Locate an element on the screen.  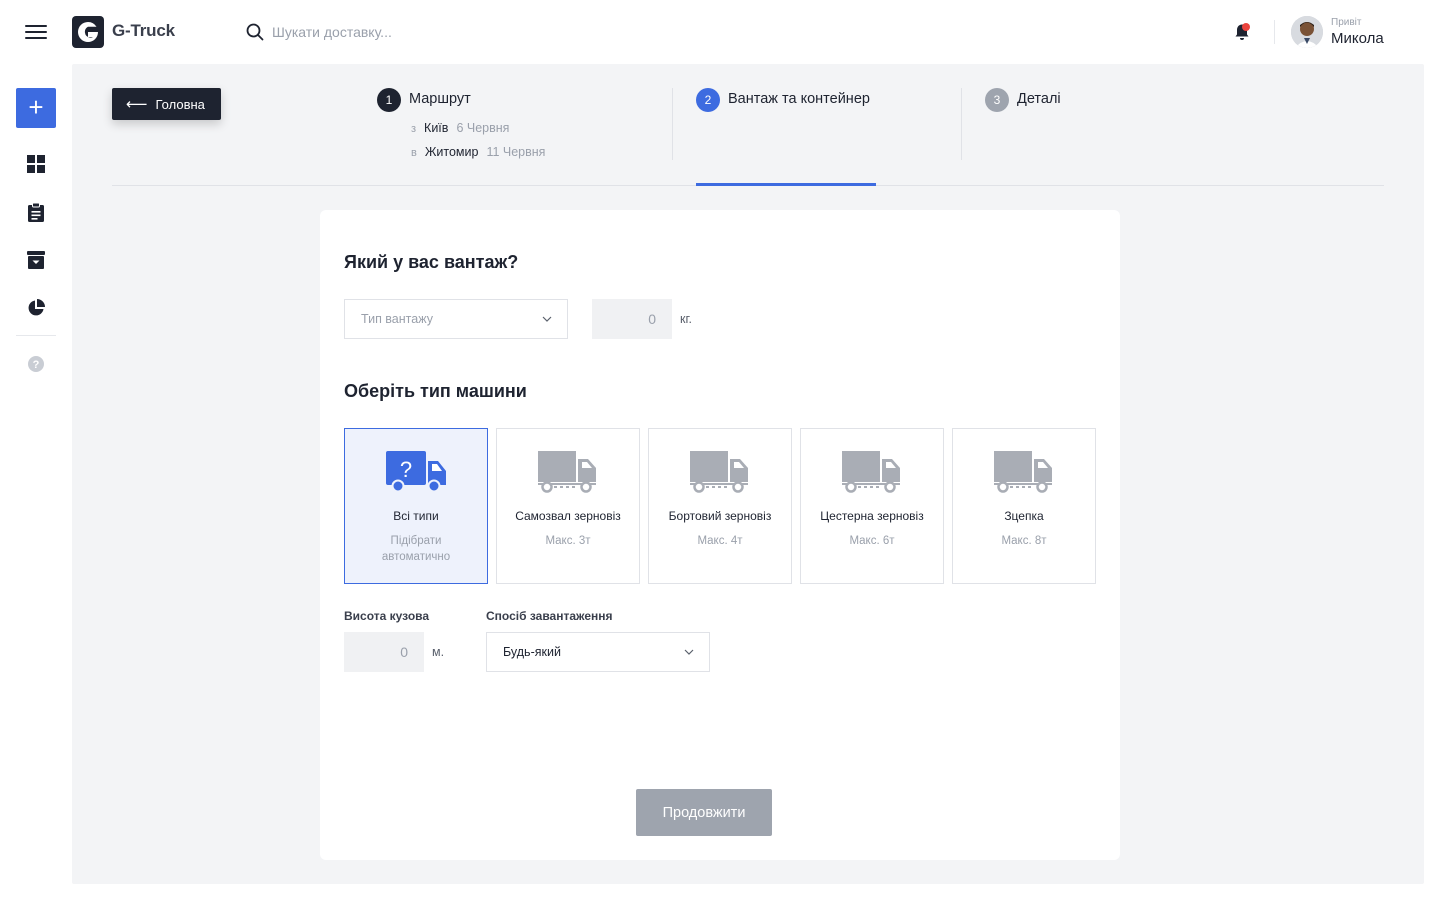
clipboard-icon is located at coordinates (36, 212).